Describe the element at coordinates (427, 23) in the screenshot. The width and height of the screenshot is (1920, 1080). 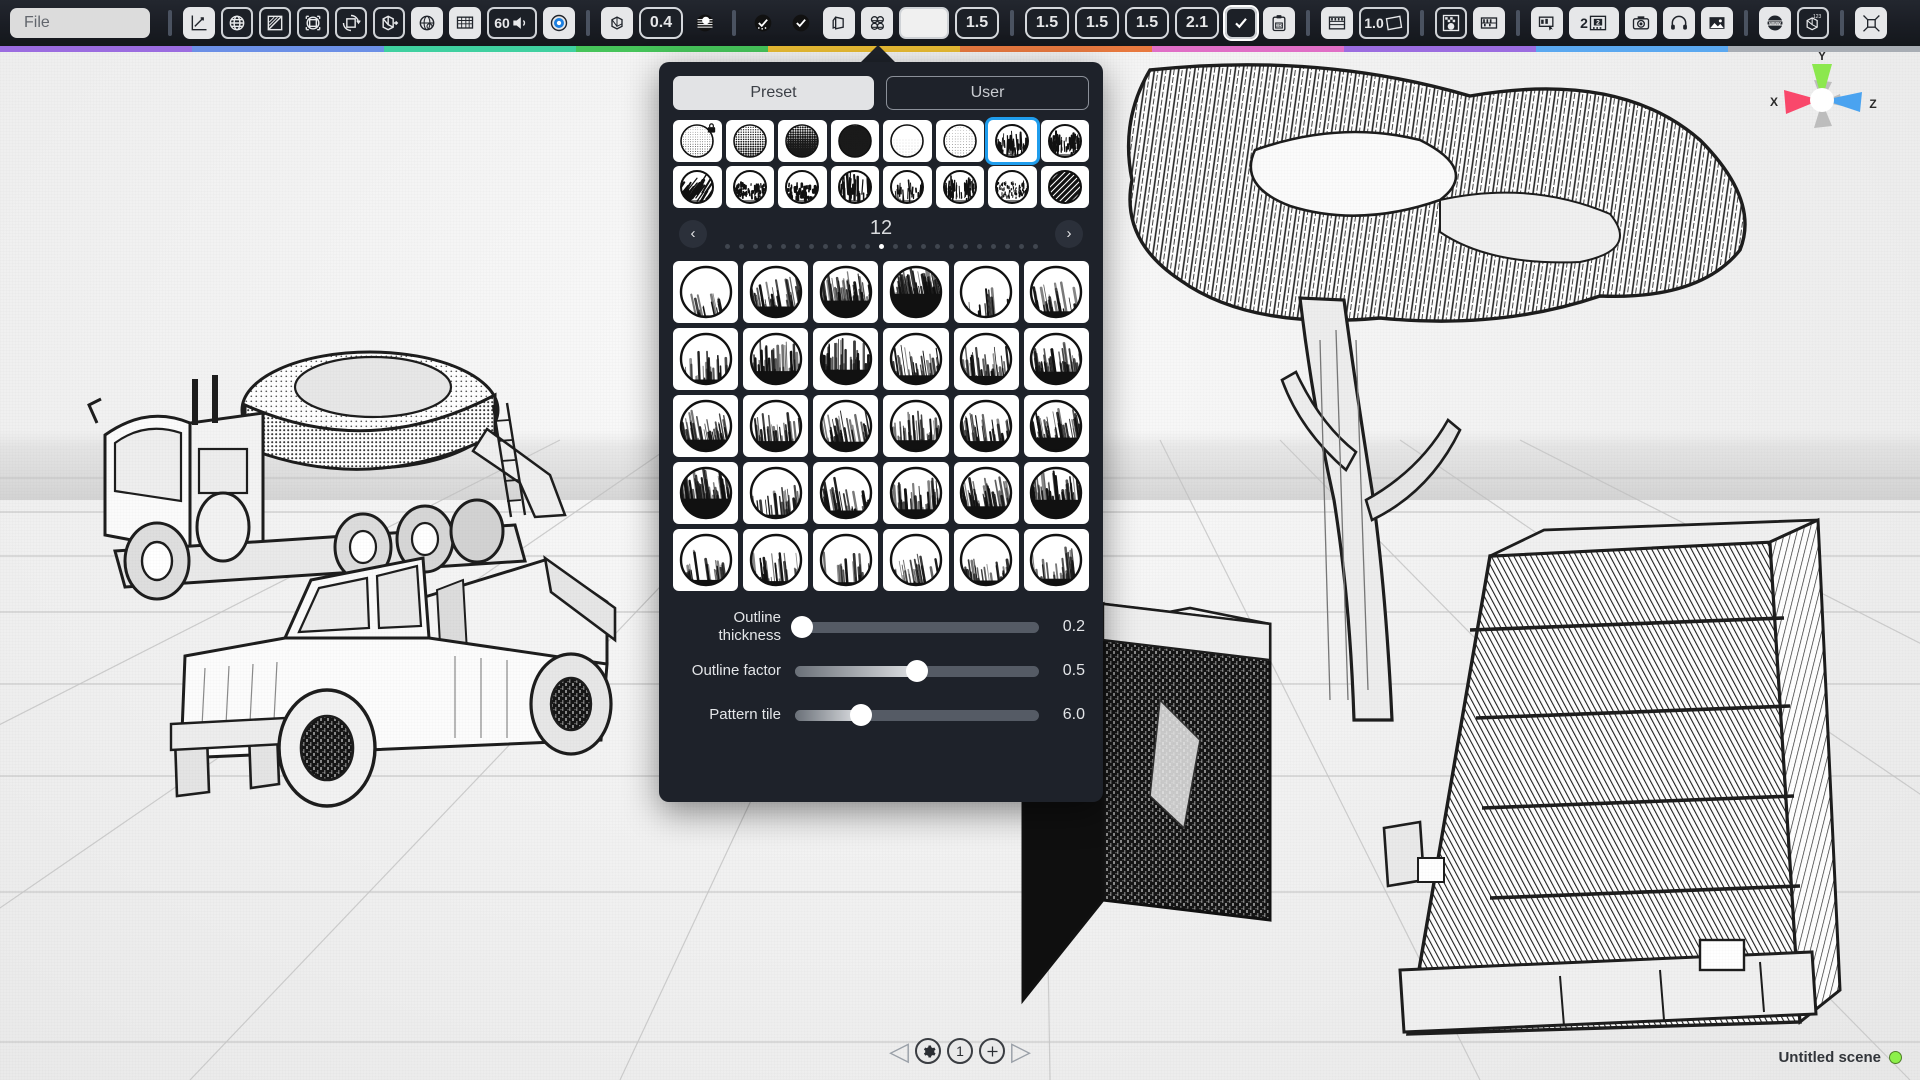
I see `globe-button` at that location.